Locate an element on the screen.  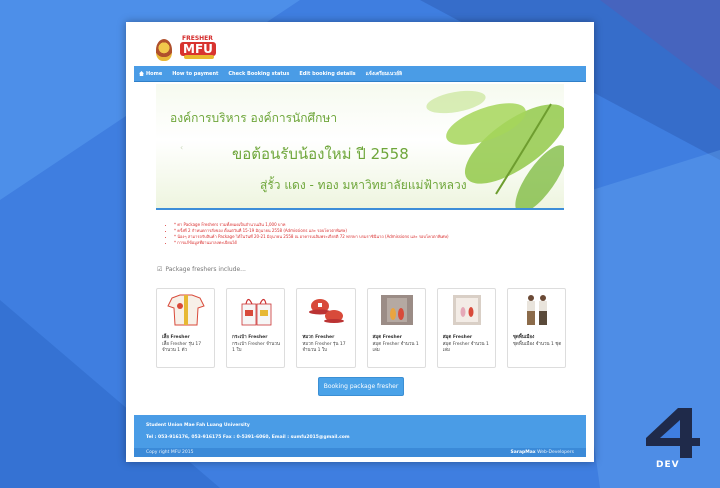
nav-item-thai-notice: แจ้งเตรียมเนวย์ลิ is located at coordinates (384, 74).